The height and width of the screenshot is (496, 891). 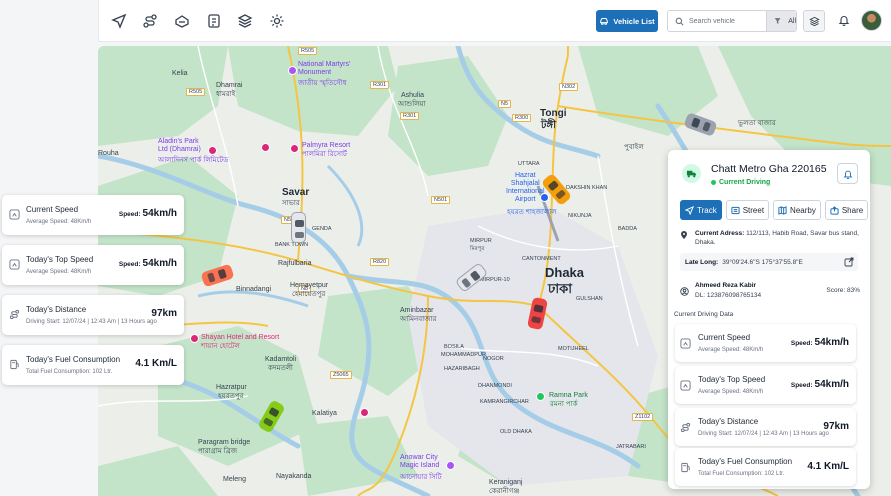 What do you see at coordinates (298, 227) in the screenshot?
I see `vehicle-marker` at bounding box center [298, 227].